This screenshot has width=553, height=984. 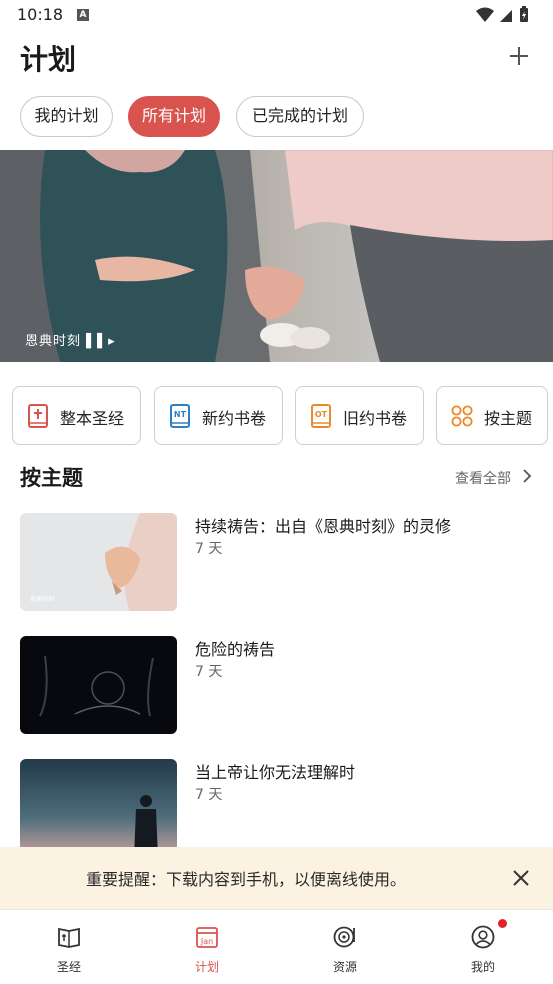 What do you see at coordinates (275, 772) in the screenshot?
I see `plan-title: 当上帝让你无法理解时` at bounding box center [275, 772].